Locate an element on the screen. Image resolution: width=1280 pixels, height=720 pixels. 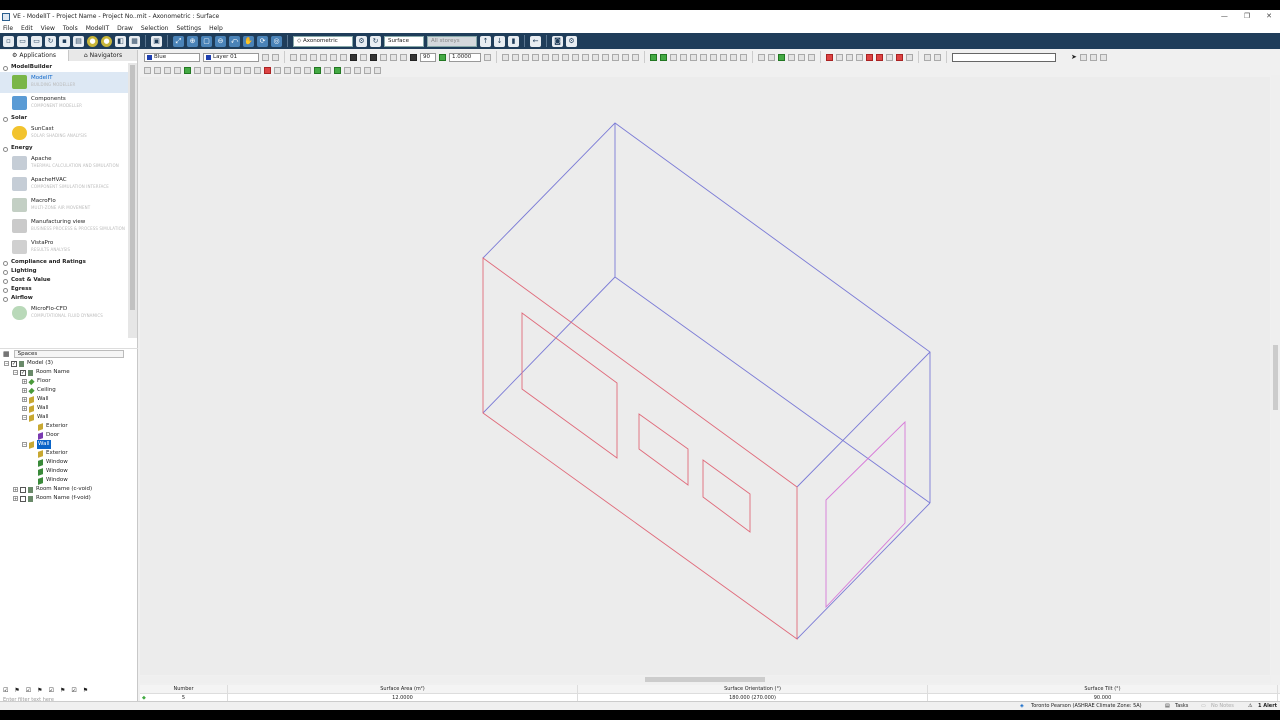
section-lighting: Lighting is located at coordinates (64, 271).